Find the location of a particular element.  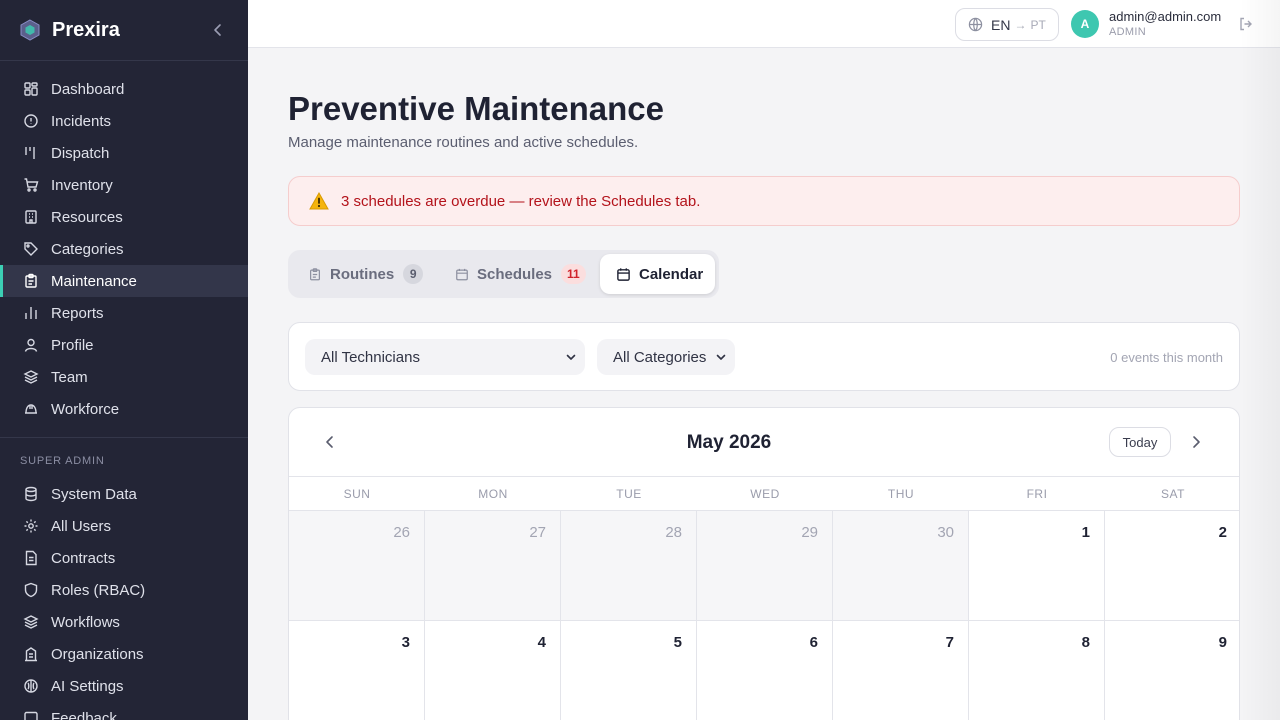

calendar-day: 5 is located at coordinates (629, 670).